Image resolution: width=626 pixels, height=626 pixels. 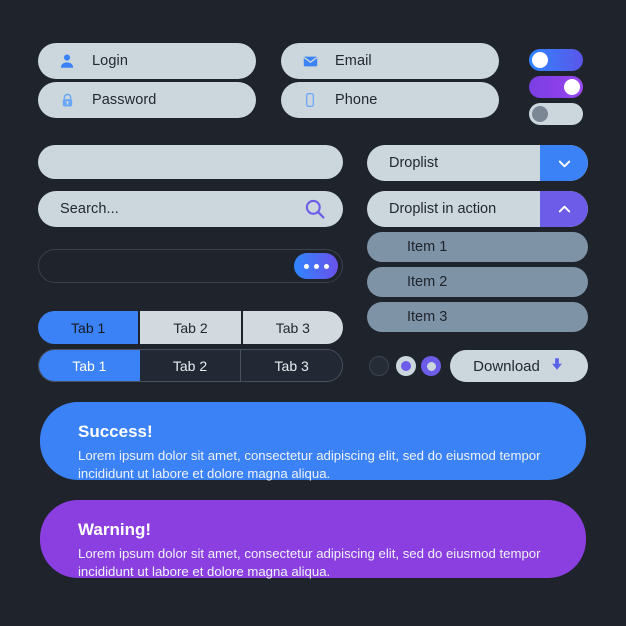 I want to click on radio-selected-light, so click(x=406, y=366).